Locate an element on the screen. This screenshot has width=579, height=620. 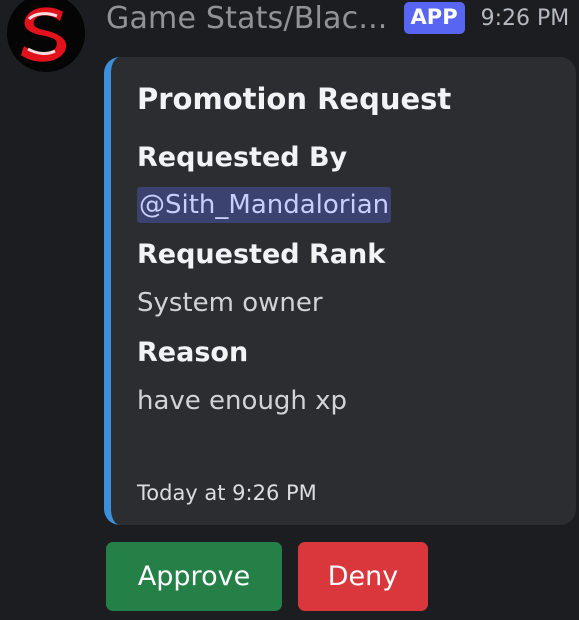
embed-title: Promotion Request is located at coordinates (294, 99).